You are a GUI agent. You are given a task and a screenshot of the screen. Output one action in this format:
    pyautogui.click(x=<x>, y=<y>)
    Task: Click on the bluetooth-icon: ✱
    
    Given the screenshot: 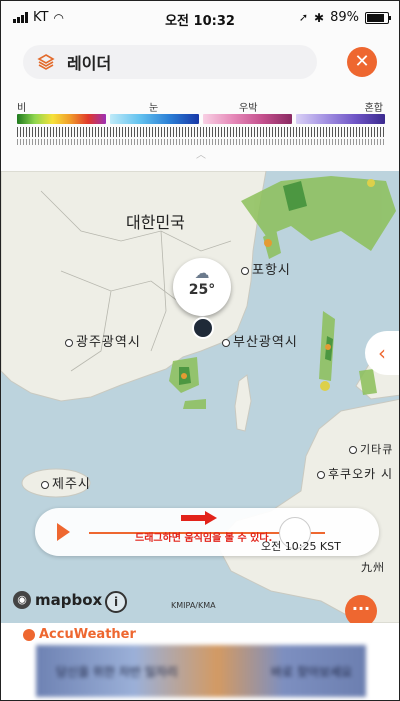 What is the action you would take?
    pyautogui.click(x=319, y=17)
    